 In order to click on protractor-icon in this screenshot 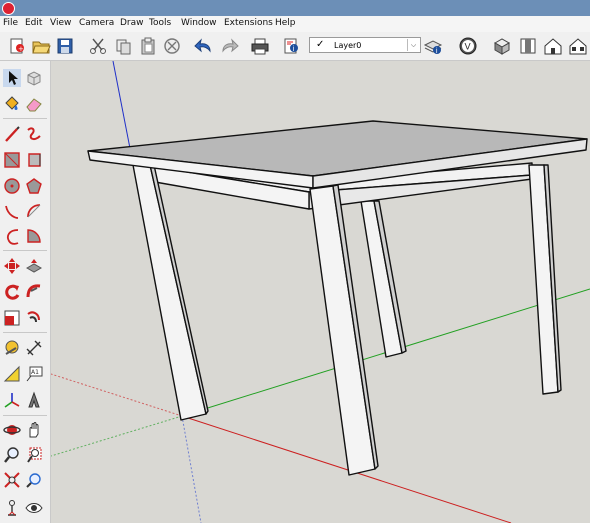, I will do `click(12, 374)`.